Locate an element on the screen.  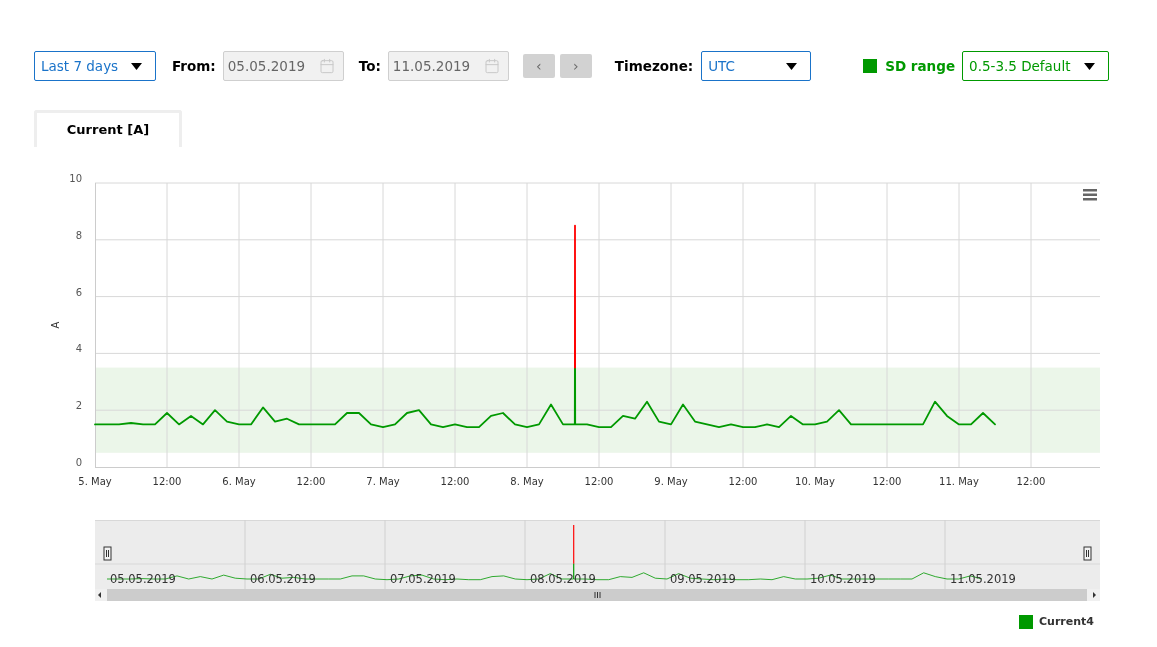
from-label: From: is located at coordinates (194, 66).